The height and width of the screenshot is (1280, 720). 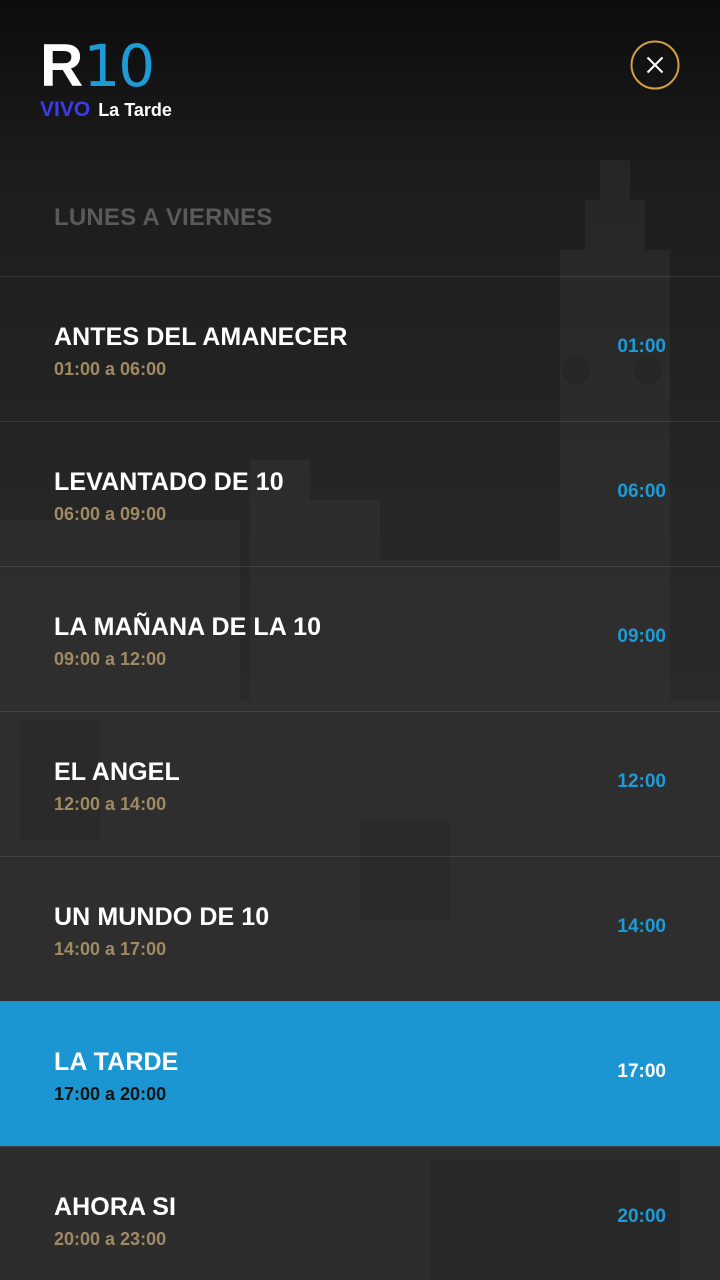 I want to click on header: R 10 VIVO La Tarde, so click(x=360, y=80).